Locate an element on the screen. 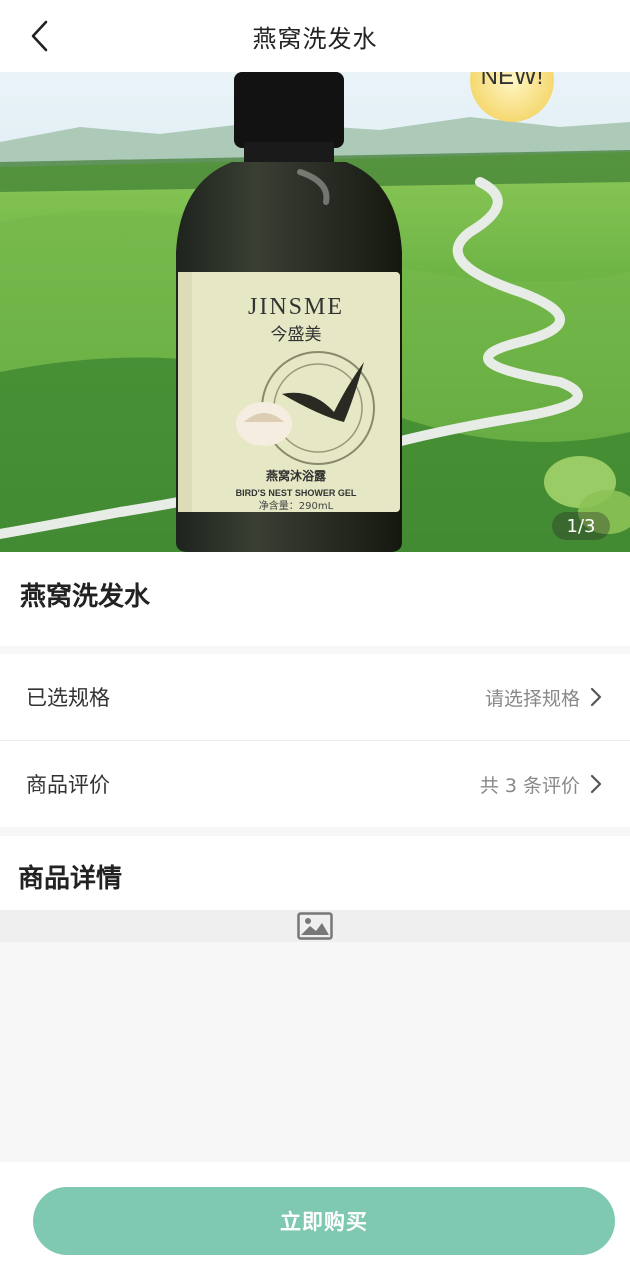  details-heading: 商品详情 is located at coordinates (70, 879).